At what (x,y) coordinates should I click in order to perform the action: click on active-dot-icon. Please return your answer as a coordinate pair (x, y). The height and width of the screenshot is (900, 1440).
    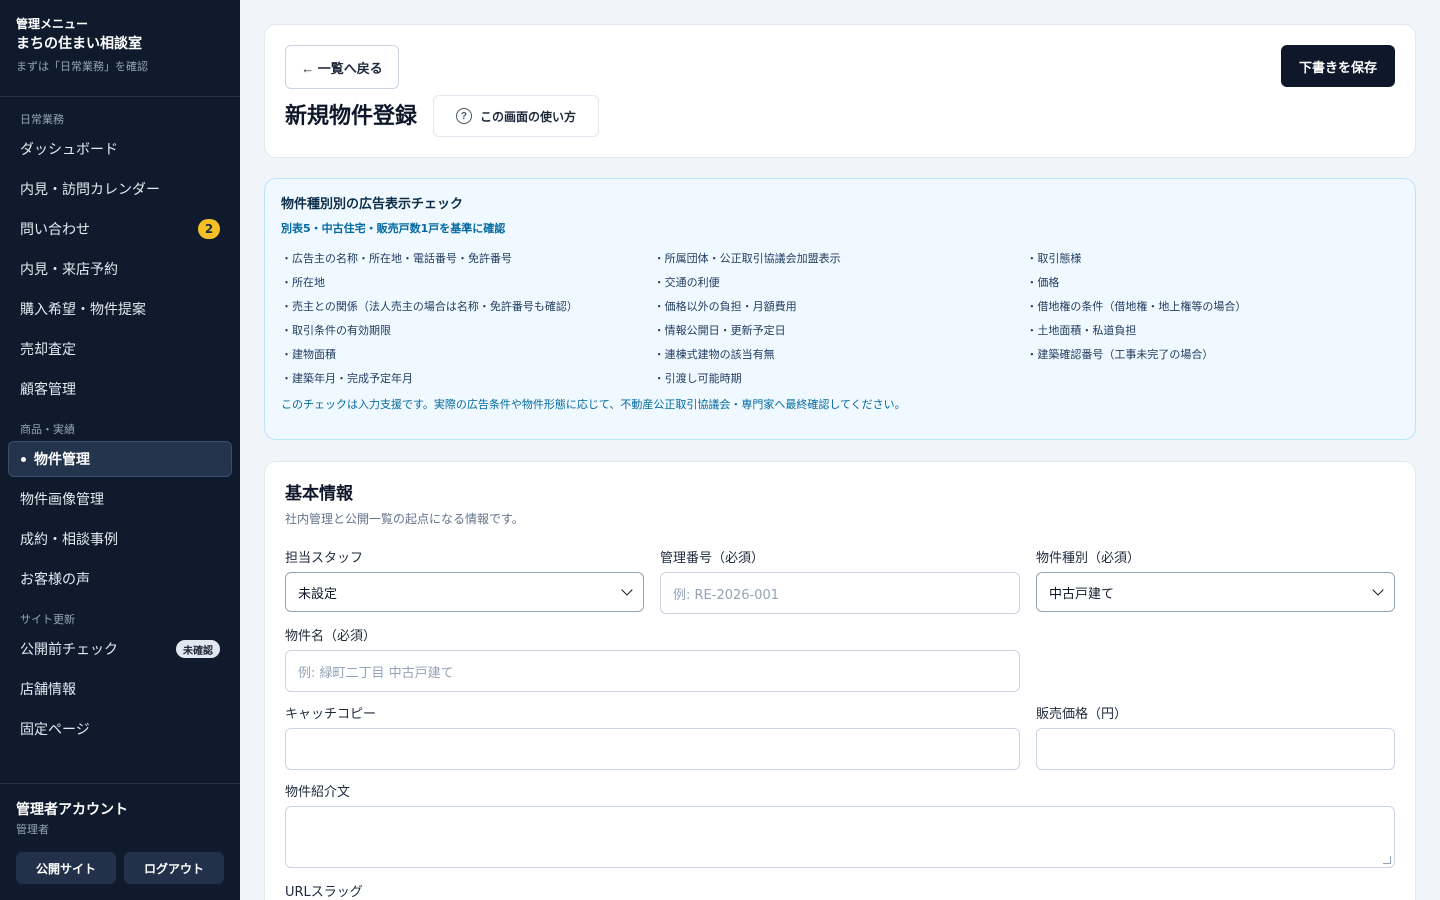
    Looking at the image, I should click on (23, 459).